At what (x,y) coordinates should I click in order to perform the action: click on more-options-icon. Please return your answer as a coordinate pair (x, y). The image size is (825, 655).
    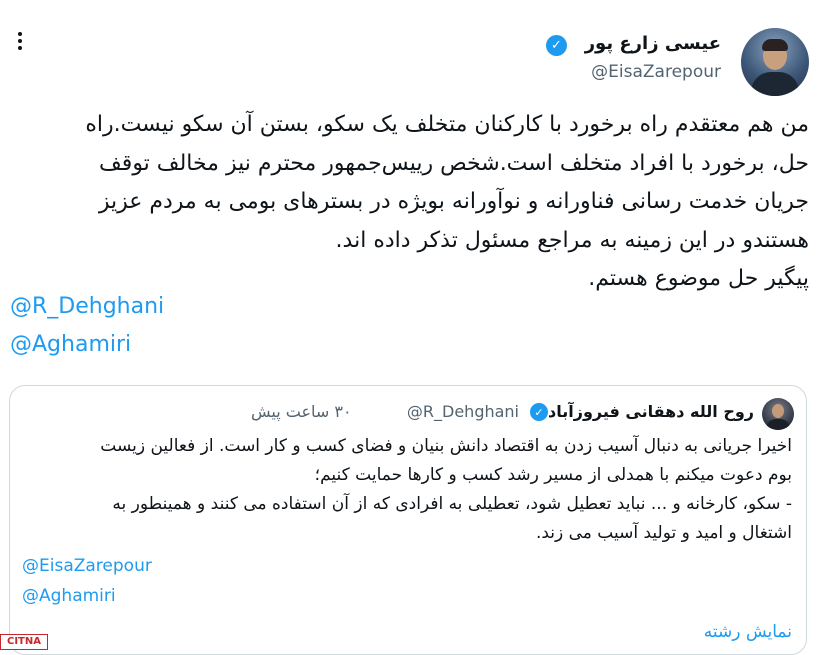
    Looking at the image, I should click on (20, 41).